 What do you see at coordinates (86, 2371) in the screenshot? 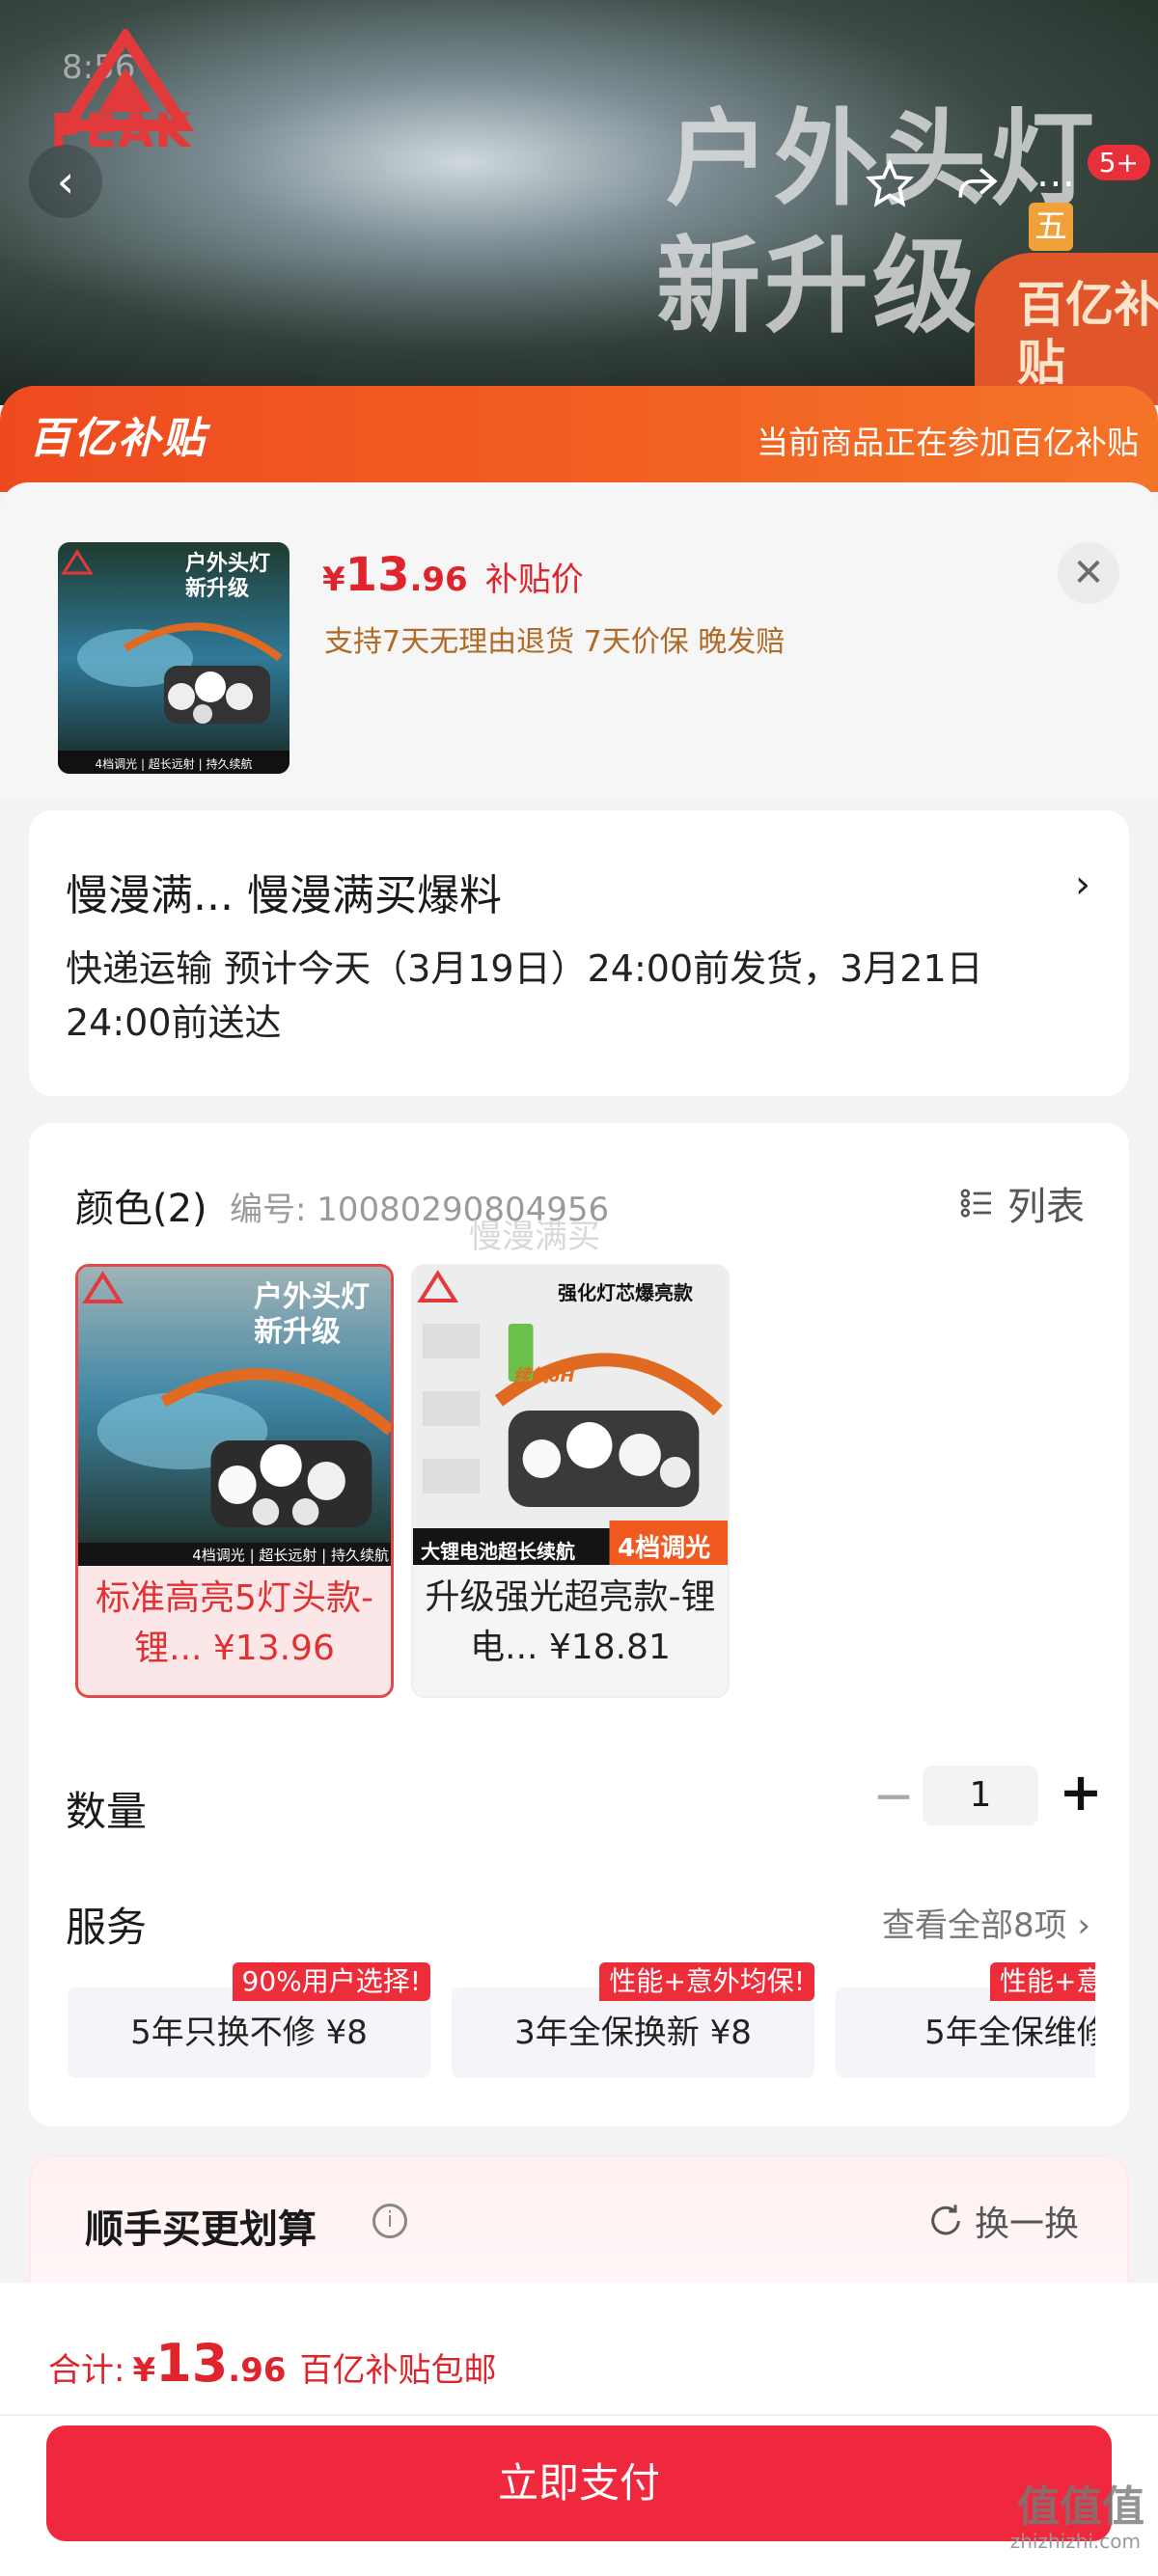
I see `total-label: 合计:` at bounding box center [86, 2371].